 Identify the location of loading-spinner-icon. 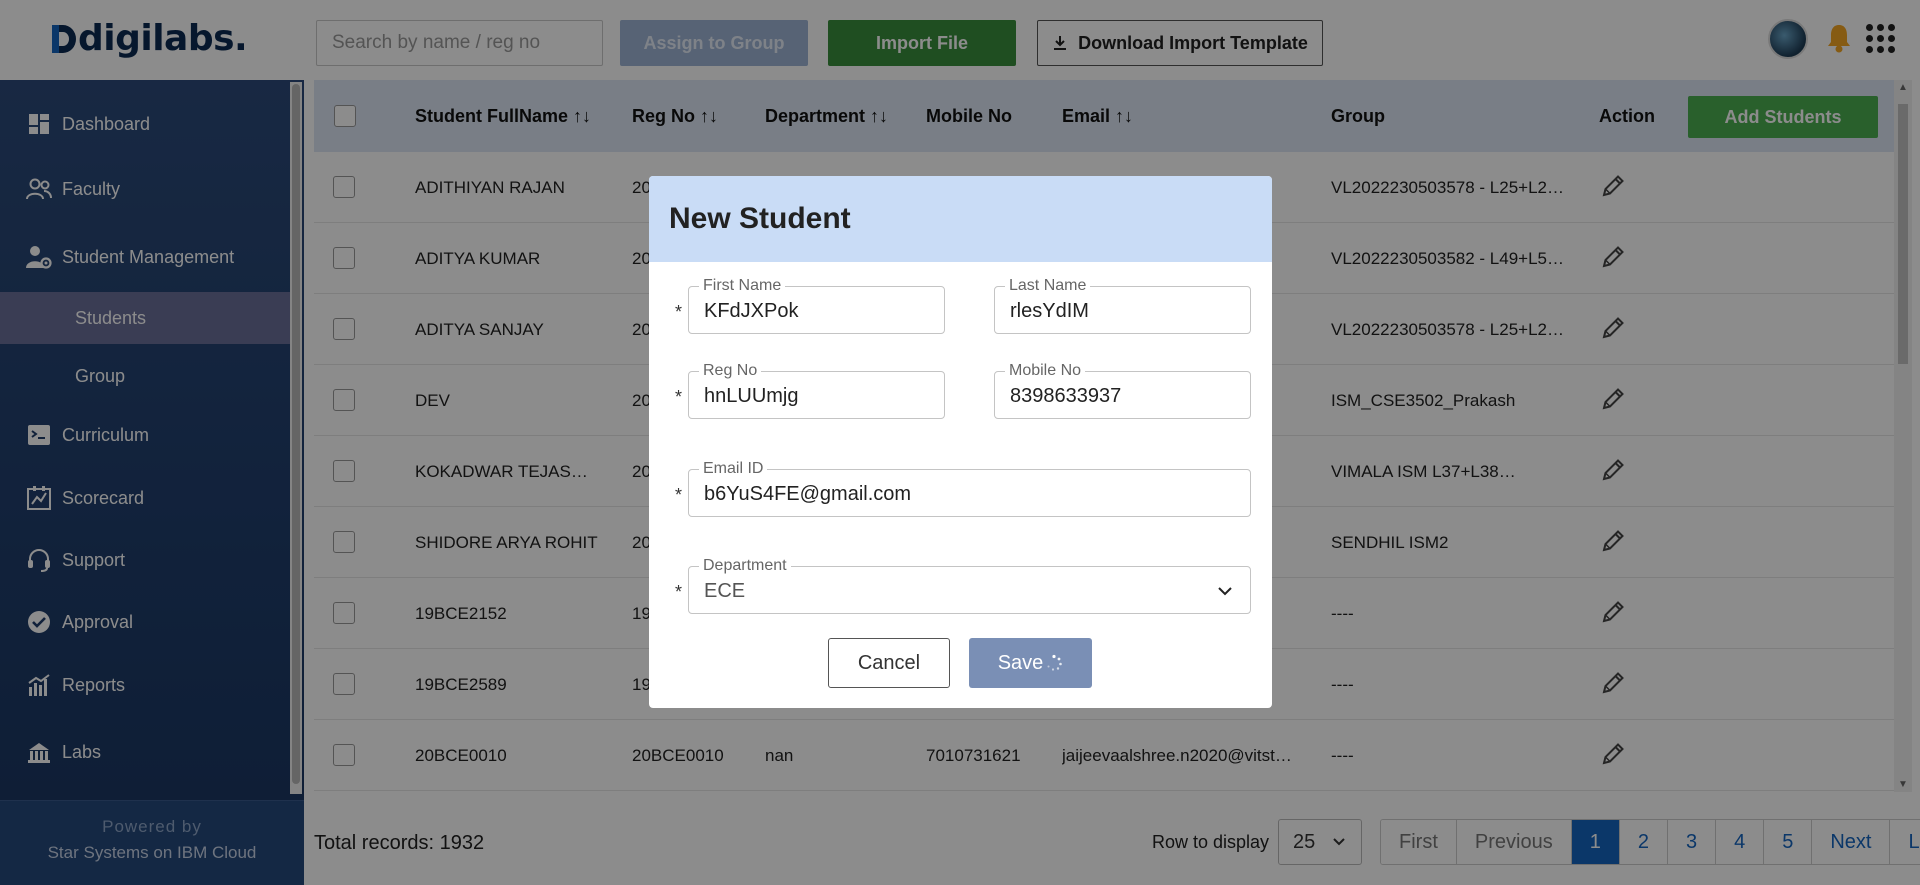
(1055, 662).